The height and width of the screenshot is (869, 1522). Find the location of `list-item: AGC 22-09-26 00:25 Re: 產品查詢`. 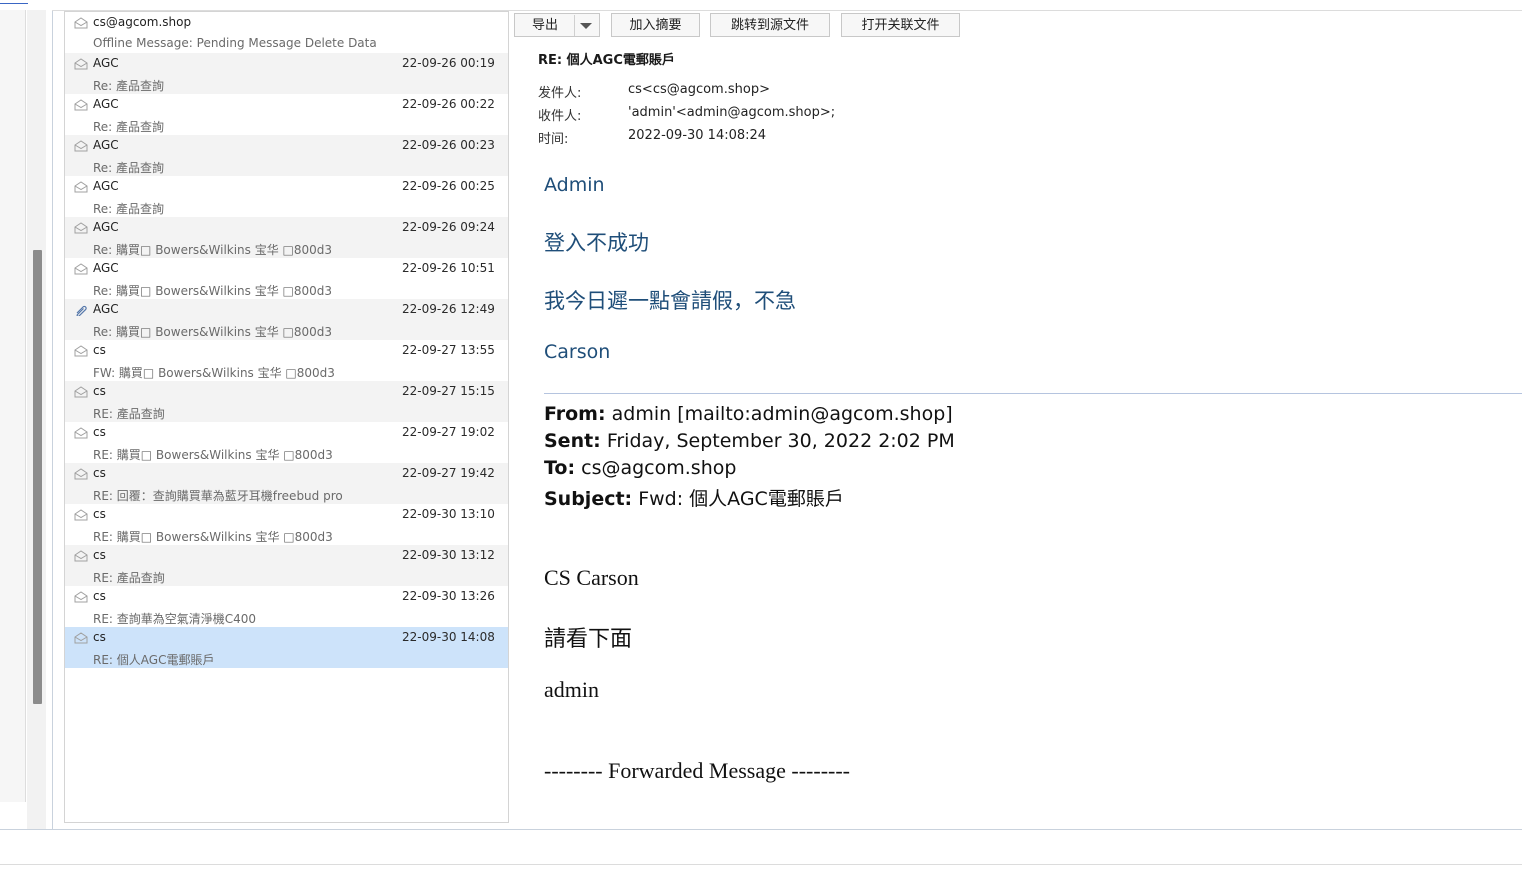

list-item: AGC 22-09-26 00:25 Re: 產品查詢 is located at coordinates (286, 196).